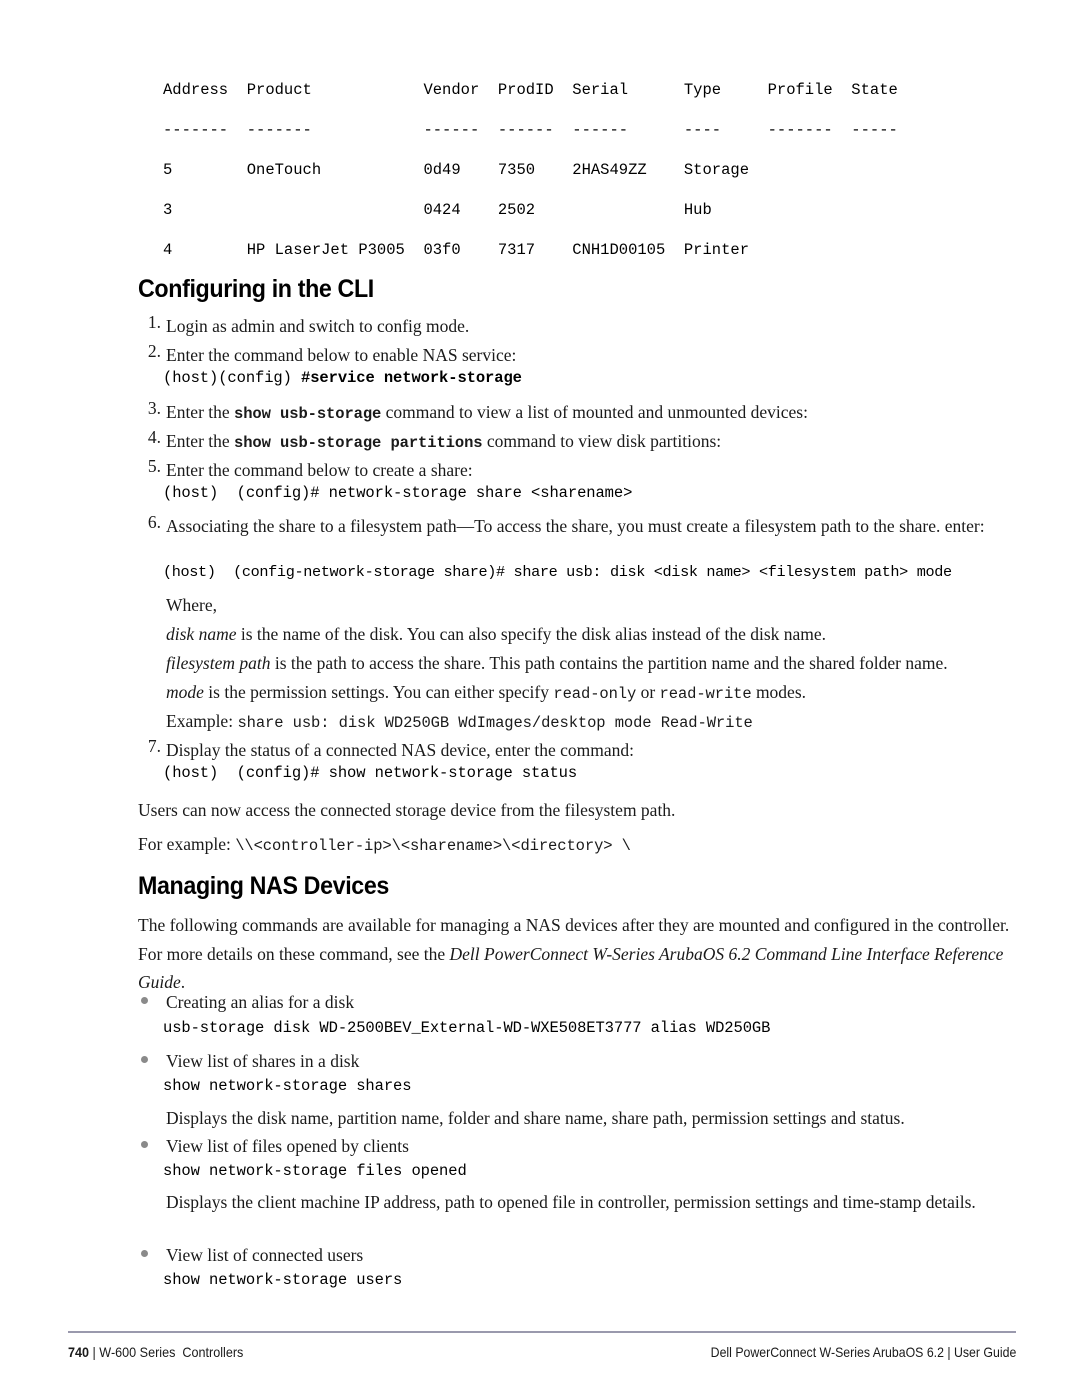  I want to click on example-label: For example:, so click(187, 844).